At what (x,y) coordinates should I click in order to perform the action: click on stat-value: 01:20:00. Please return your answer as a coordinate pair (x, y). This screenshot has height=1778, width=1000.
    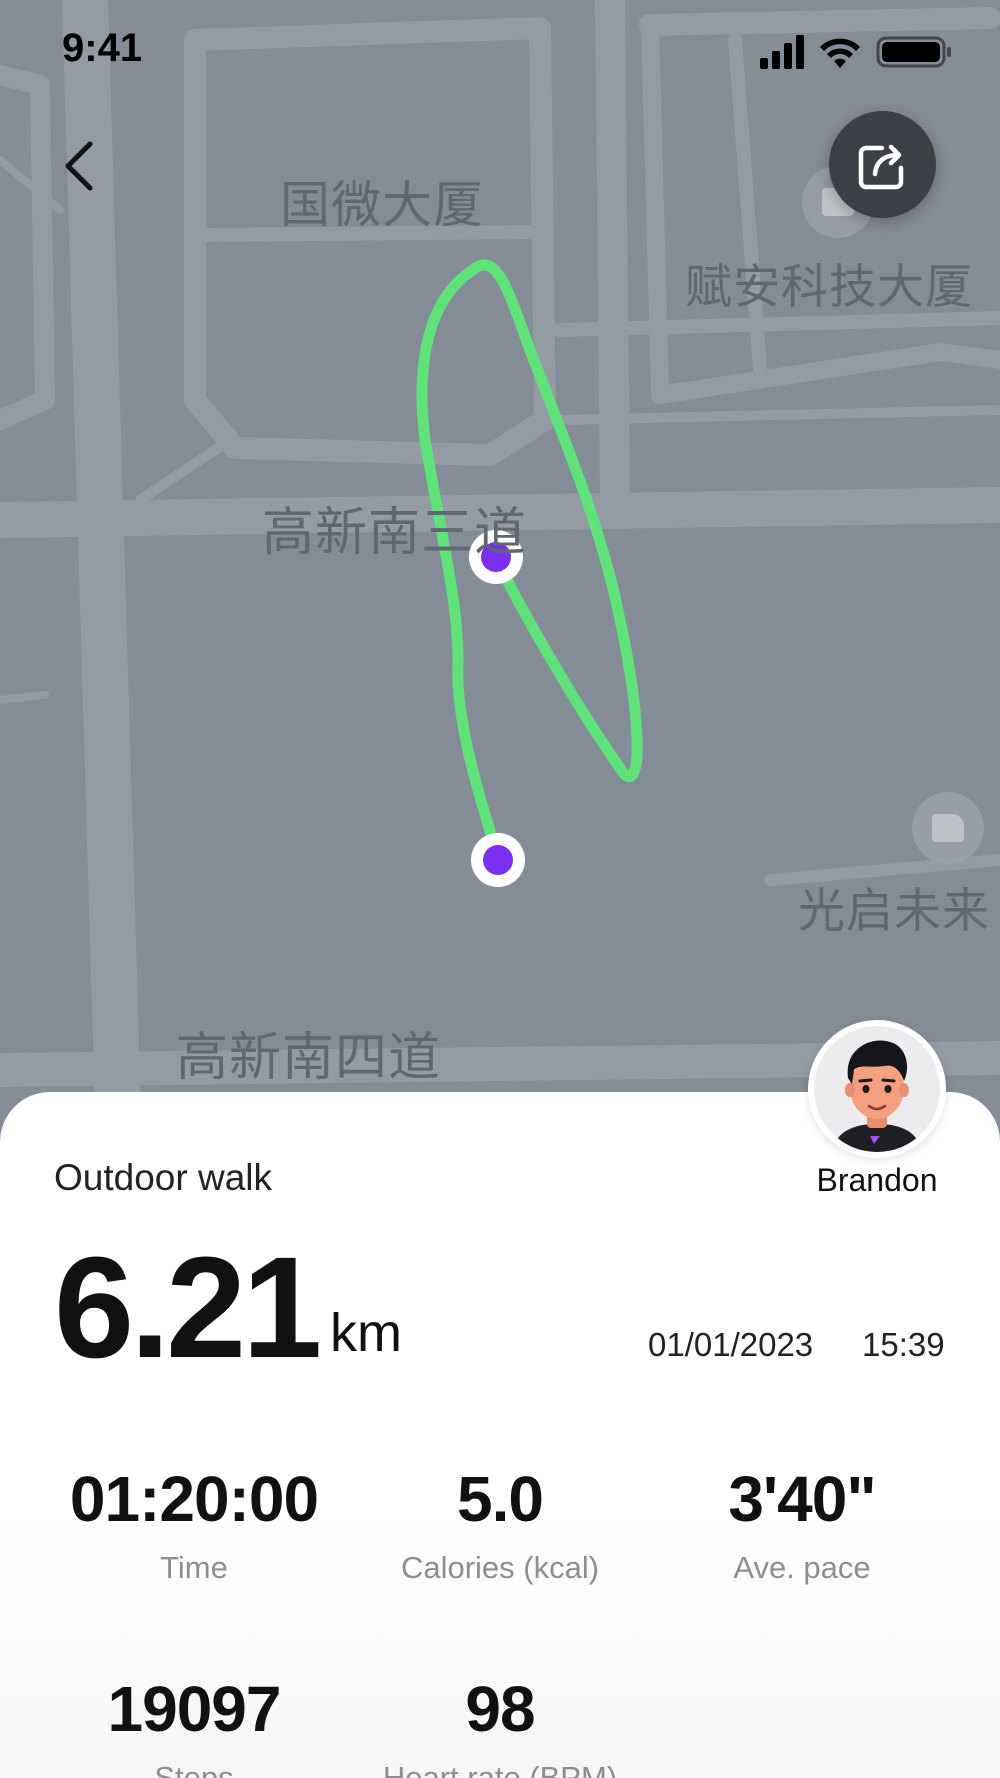
    Looking at the image, I should click on (194, 1499).